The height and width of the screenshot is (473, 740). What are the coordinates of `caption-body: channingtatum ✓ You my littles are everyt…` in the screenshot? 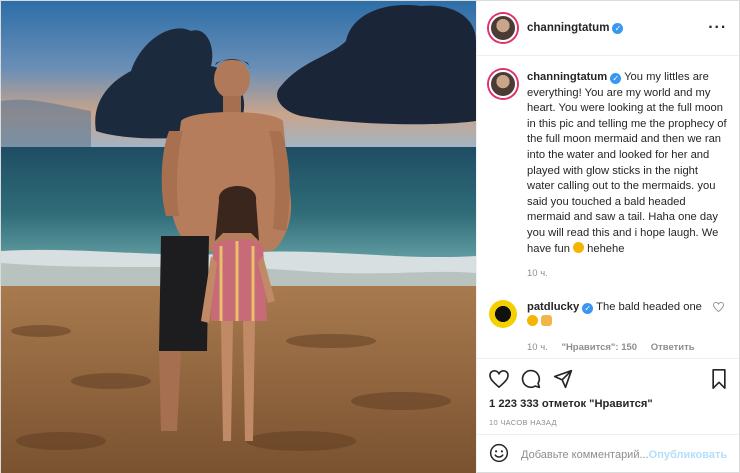 It's located at (627, 176).